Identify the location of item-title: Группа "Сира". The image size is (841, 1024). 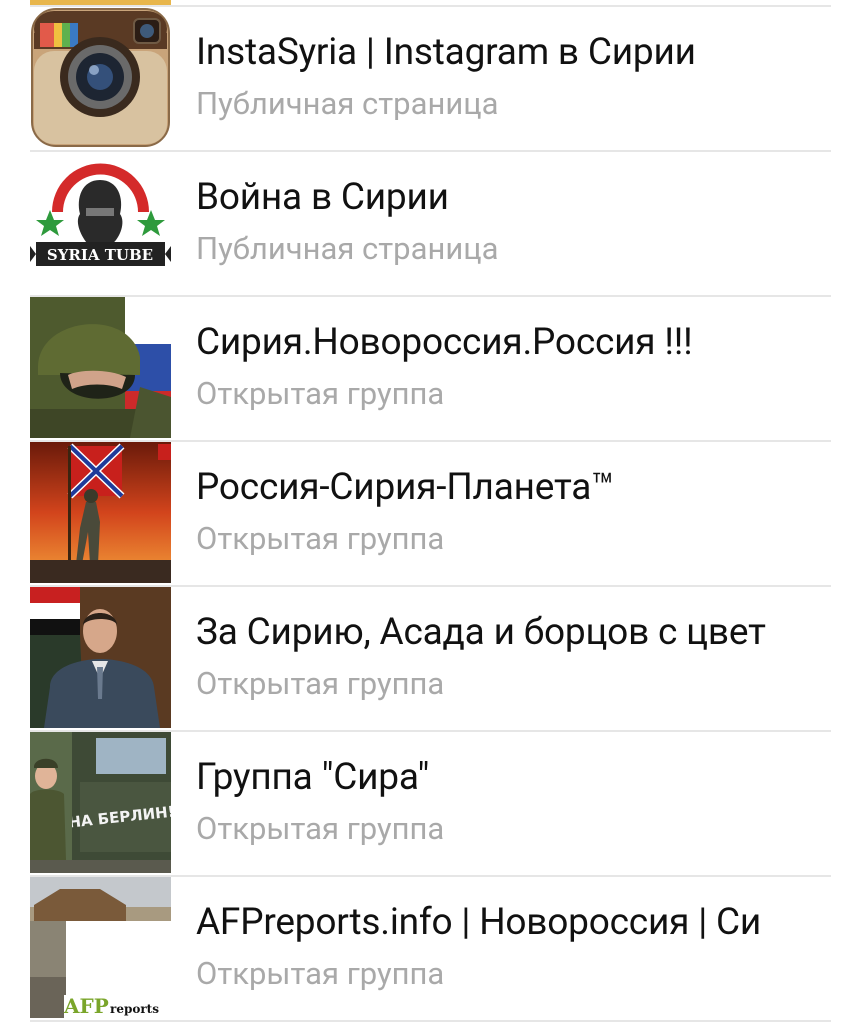
(313, 777).